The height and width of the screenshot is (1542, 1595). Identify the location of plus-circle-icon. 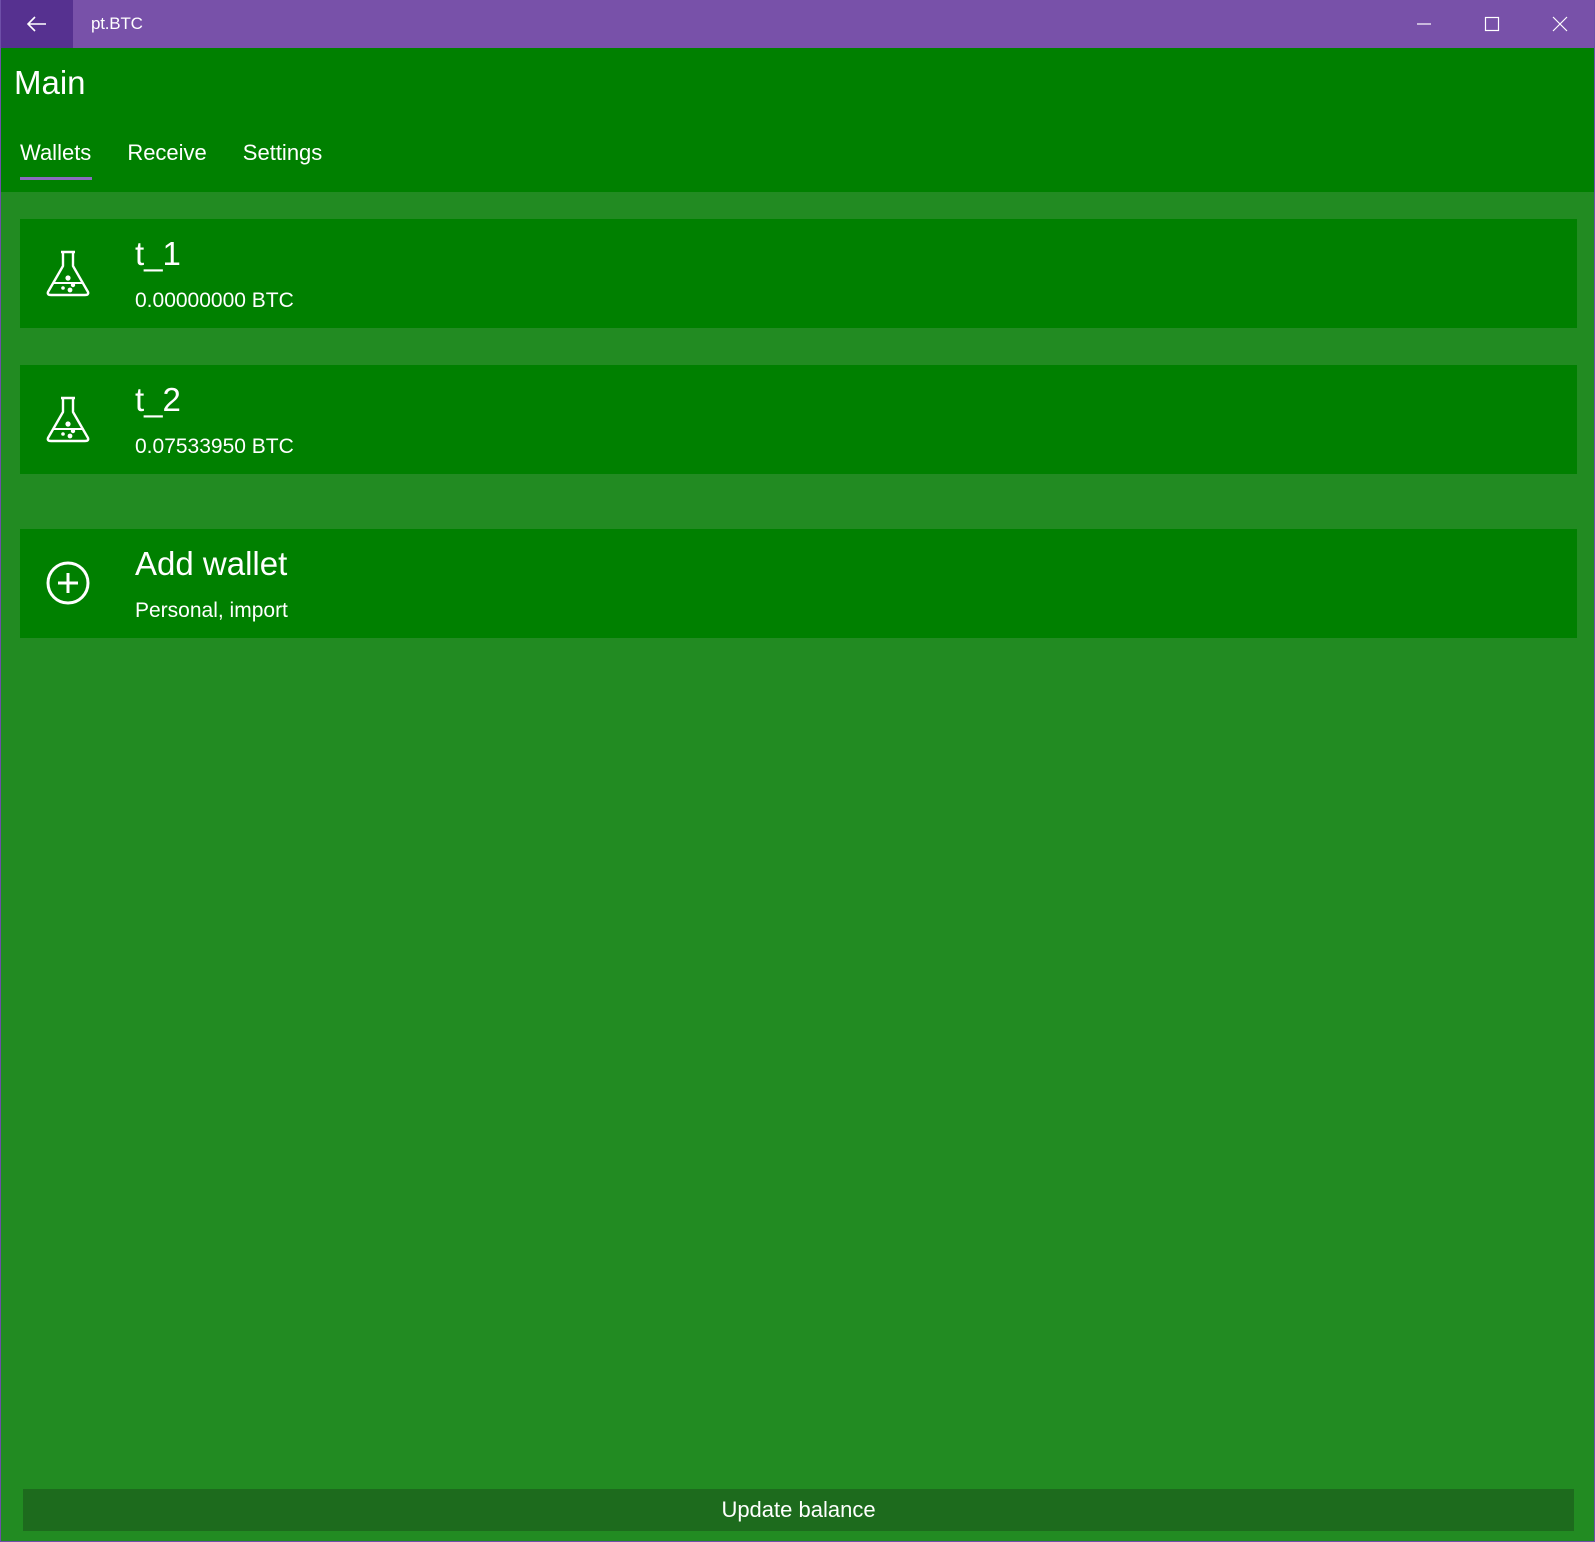
(68, 583).